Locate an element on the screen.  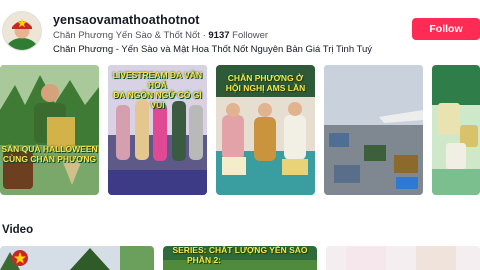
post-caption-3-line2: HỘI NGHỊ AMS LẦN is located at coordinates (265, 88).